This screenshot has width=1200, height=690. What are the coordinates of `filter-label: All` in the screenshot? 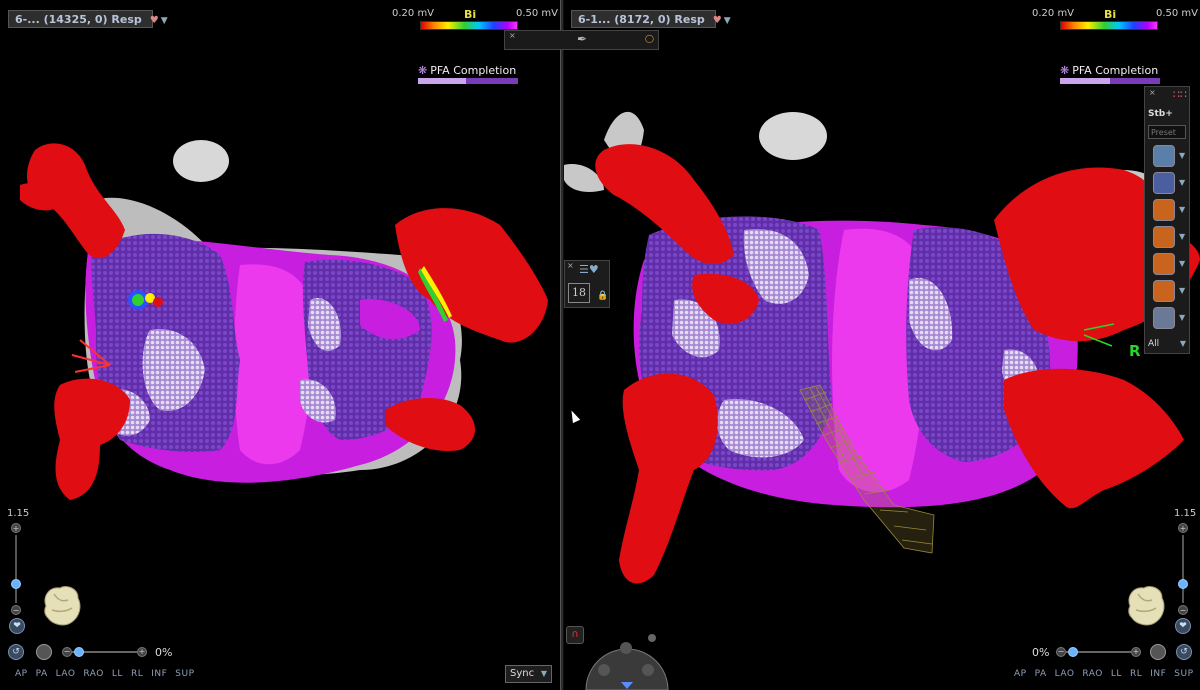 It's located at (1154, 344).